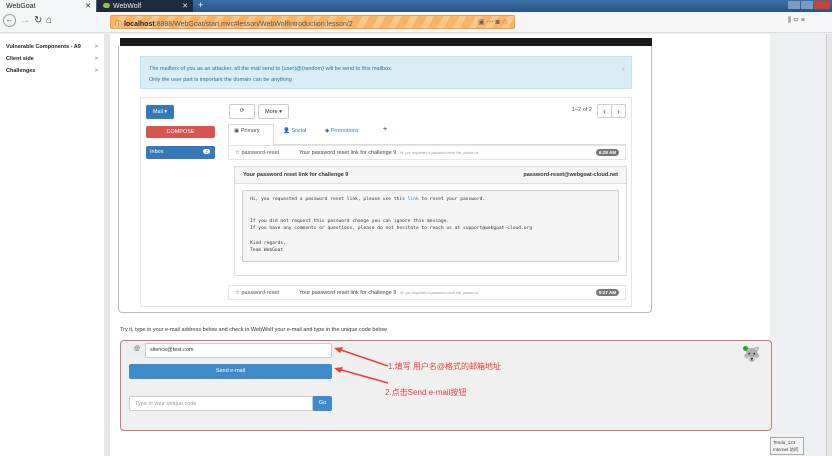 This screenshot has height=456, width=832. What do you see at coordinates (221, 403) in the screenshot?
I see `unique-code-input: Type in your unique code` at bounding box center [221, 403].